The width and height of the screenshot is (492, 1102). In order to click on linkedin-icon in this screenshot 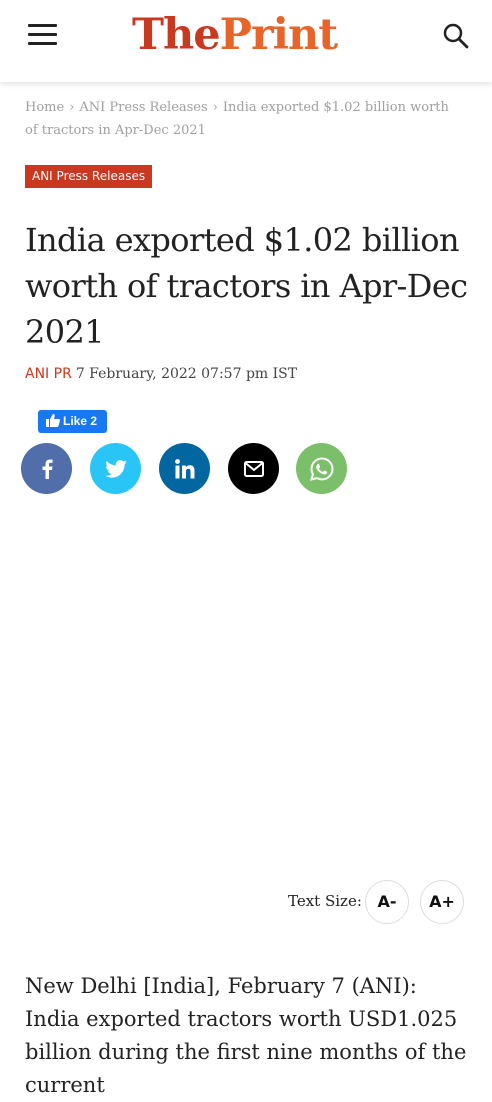, I will do `click(184, 468)`.